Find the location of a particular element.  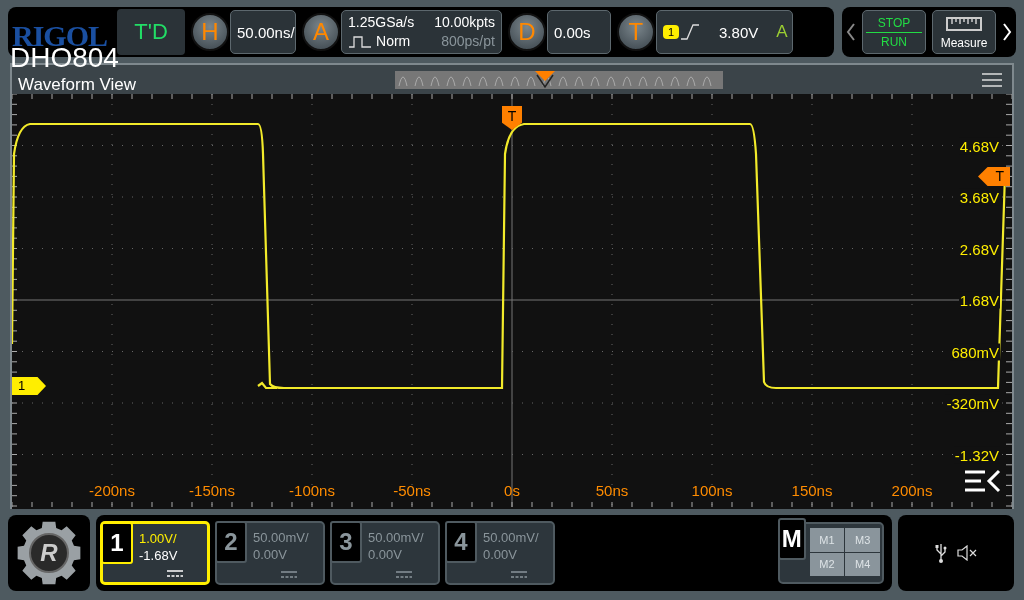

voltage-label: 1.68V is located at coordinates (979, 300).